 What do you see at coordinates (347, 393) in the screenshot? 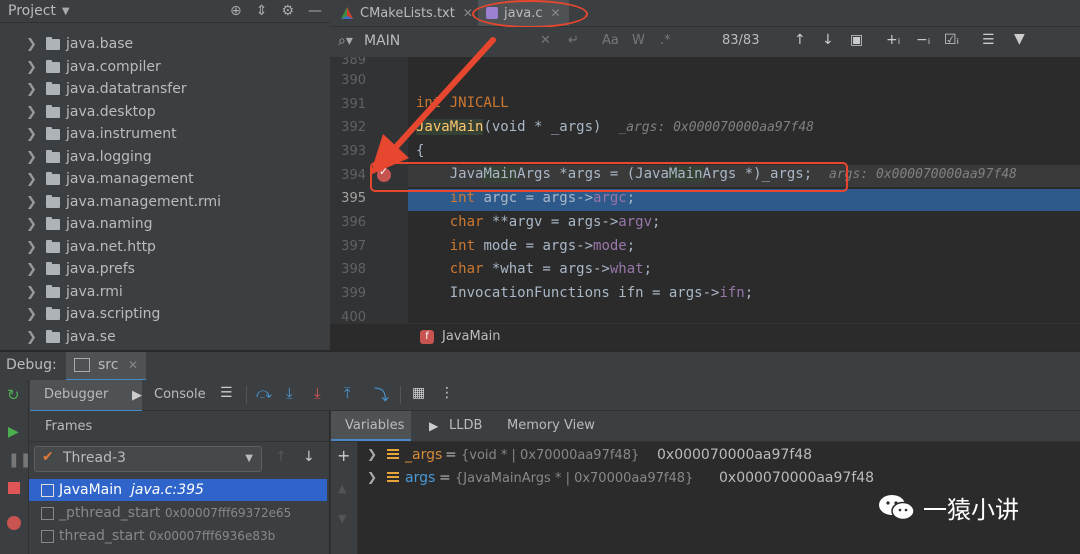
I see `step-out-icon: ⤒` at bounding box center [347, 393].